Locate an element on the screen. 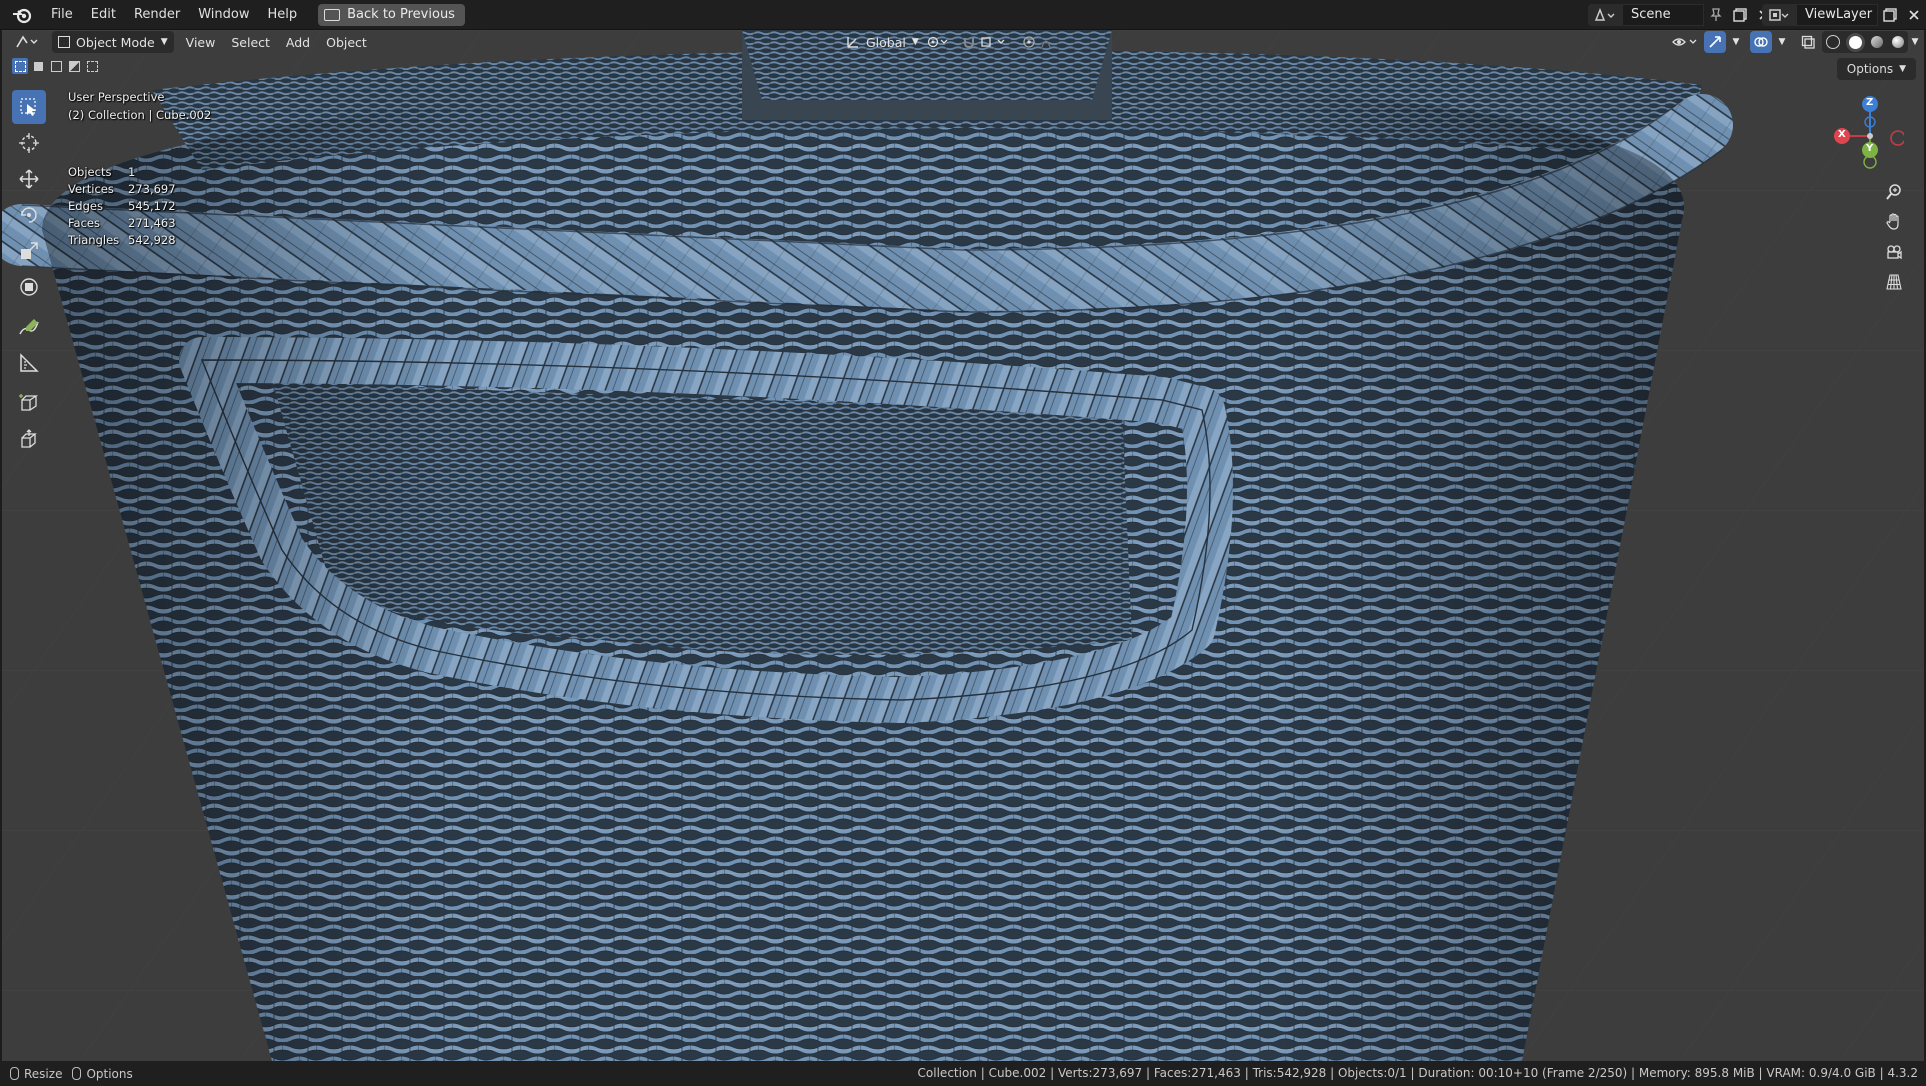 Image resolution: width=1926 pixels, height=1086 pixels. editor-type-icon is located at coordinates (27, 41).